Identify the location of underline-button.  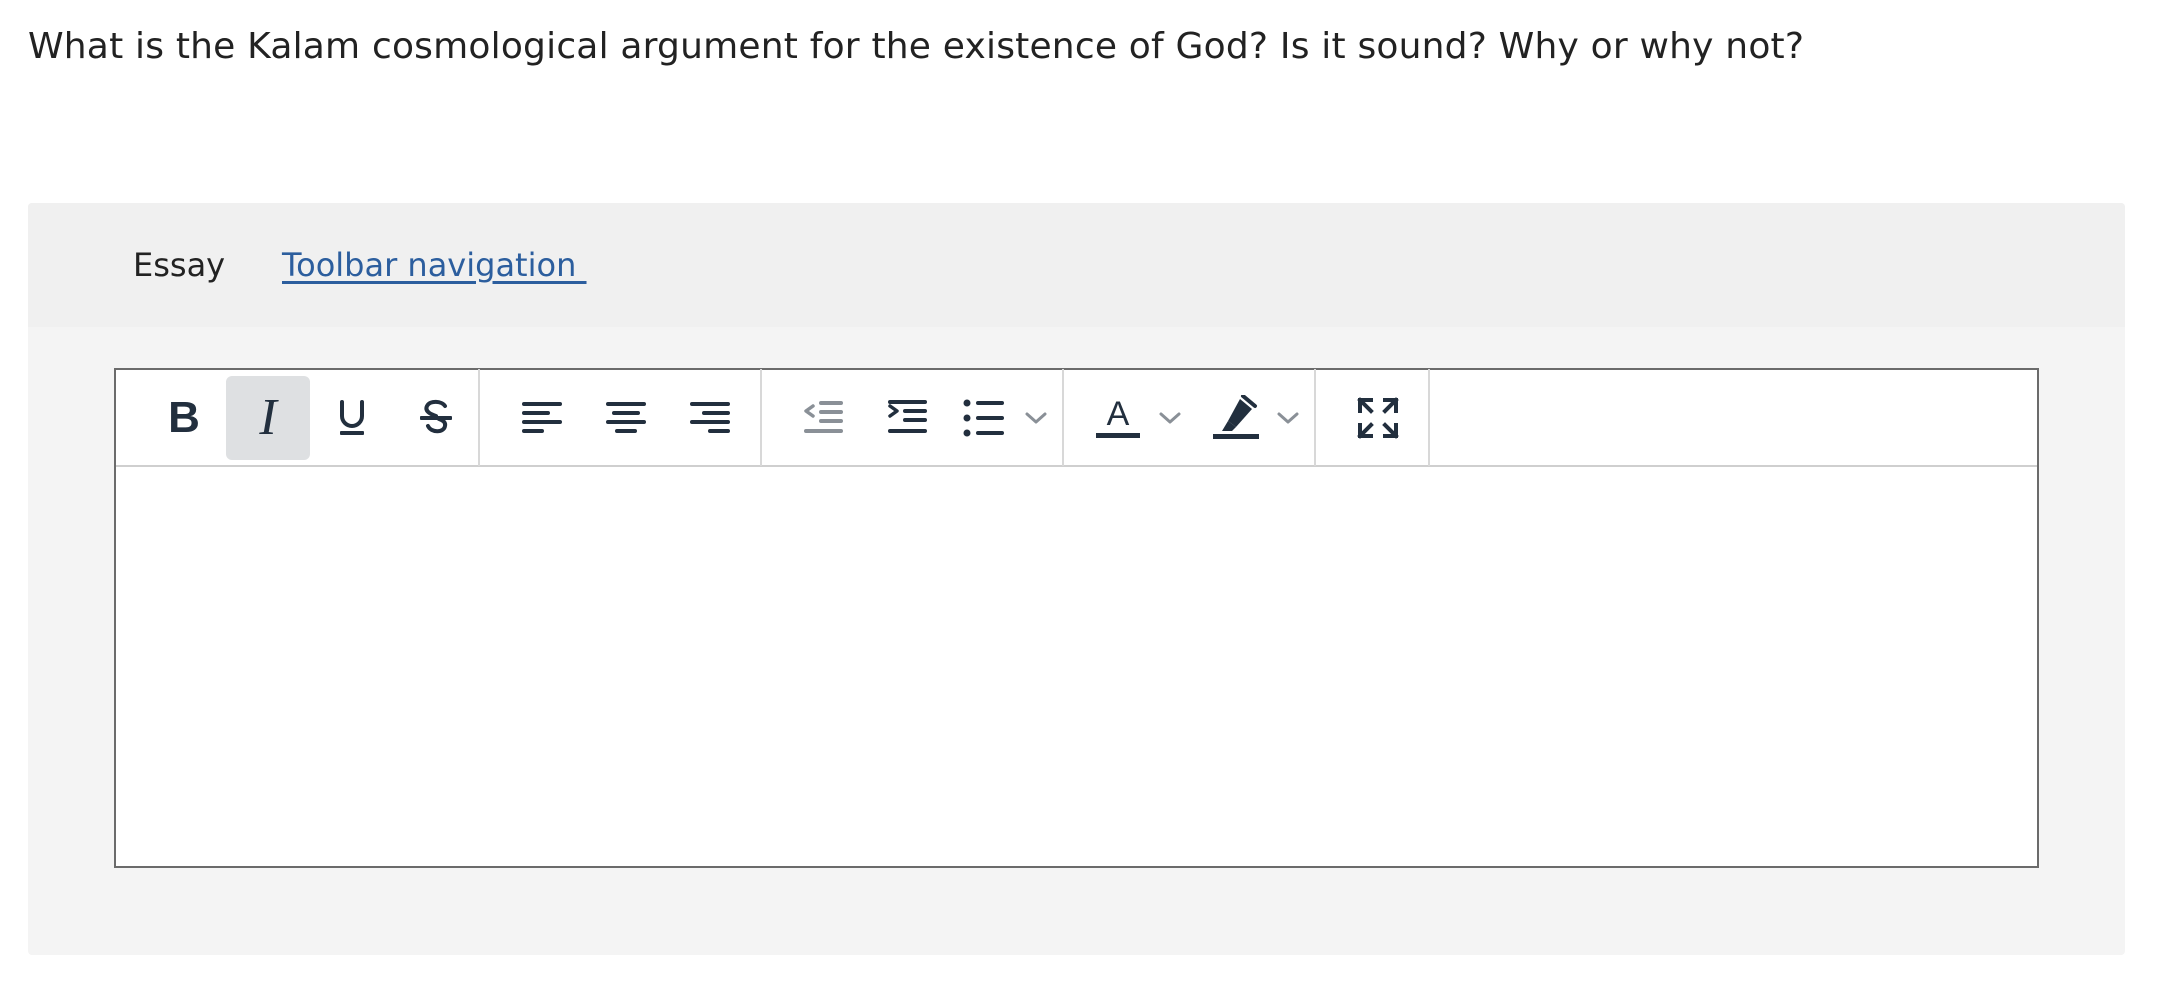
(352, 418).